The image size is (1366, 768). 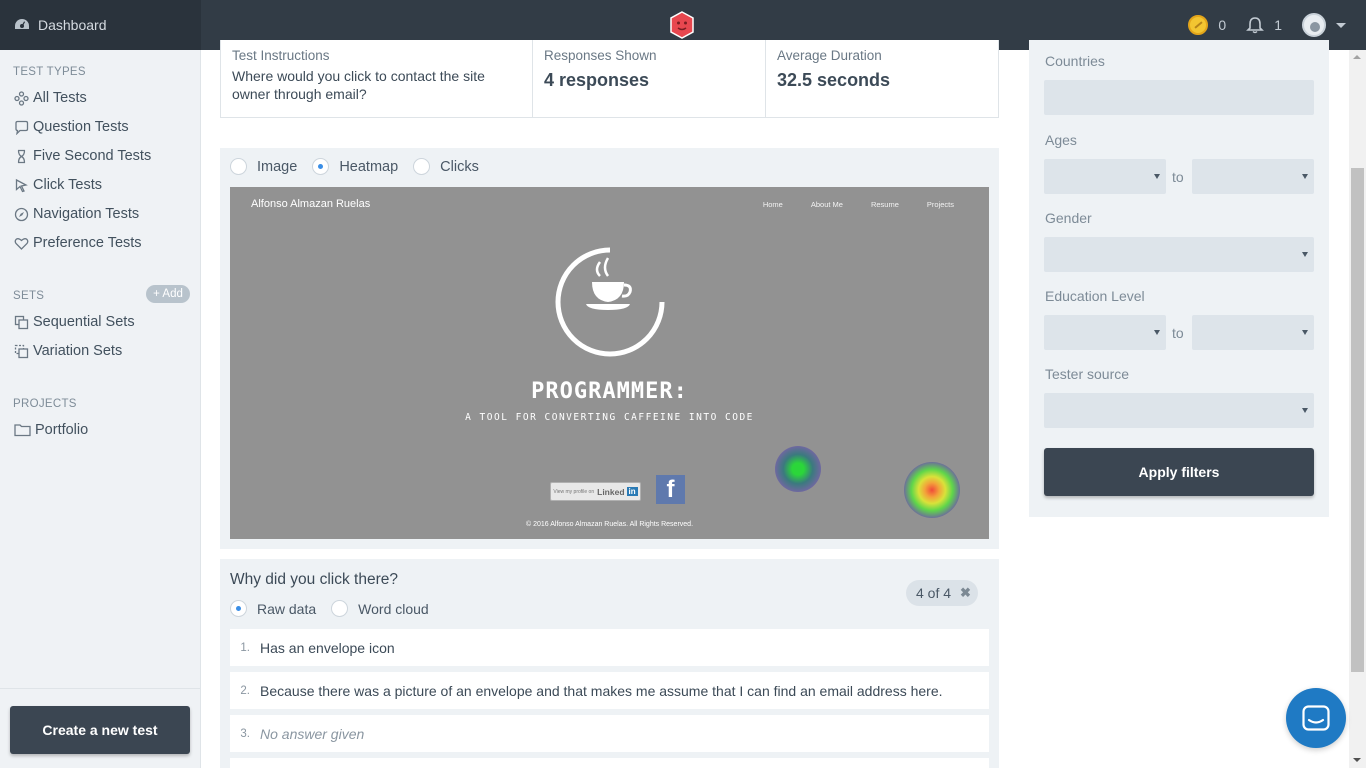 What do you see at coordinates (1179, 472) in the screenshot?
I see `apply-filters-button: Apply filters` at bounding box center [1179, 472].